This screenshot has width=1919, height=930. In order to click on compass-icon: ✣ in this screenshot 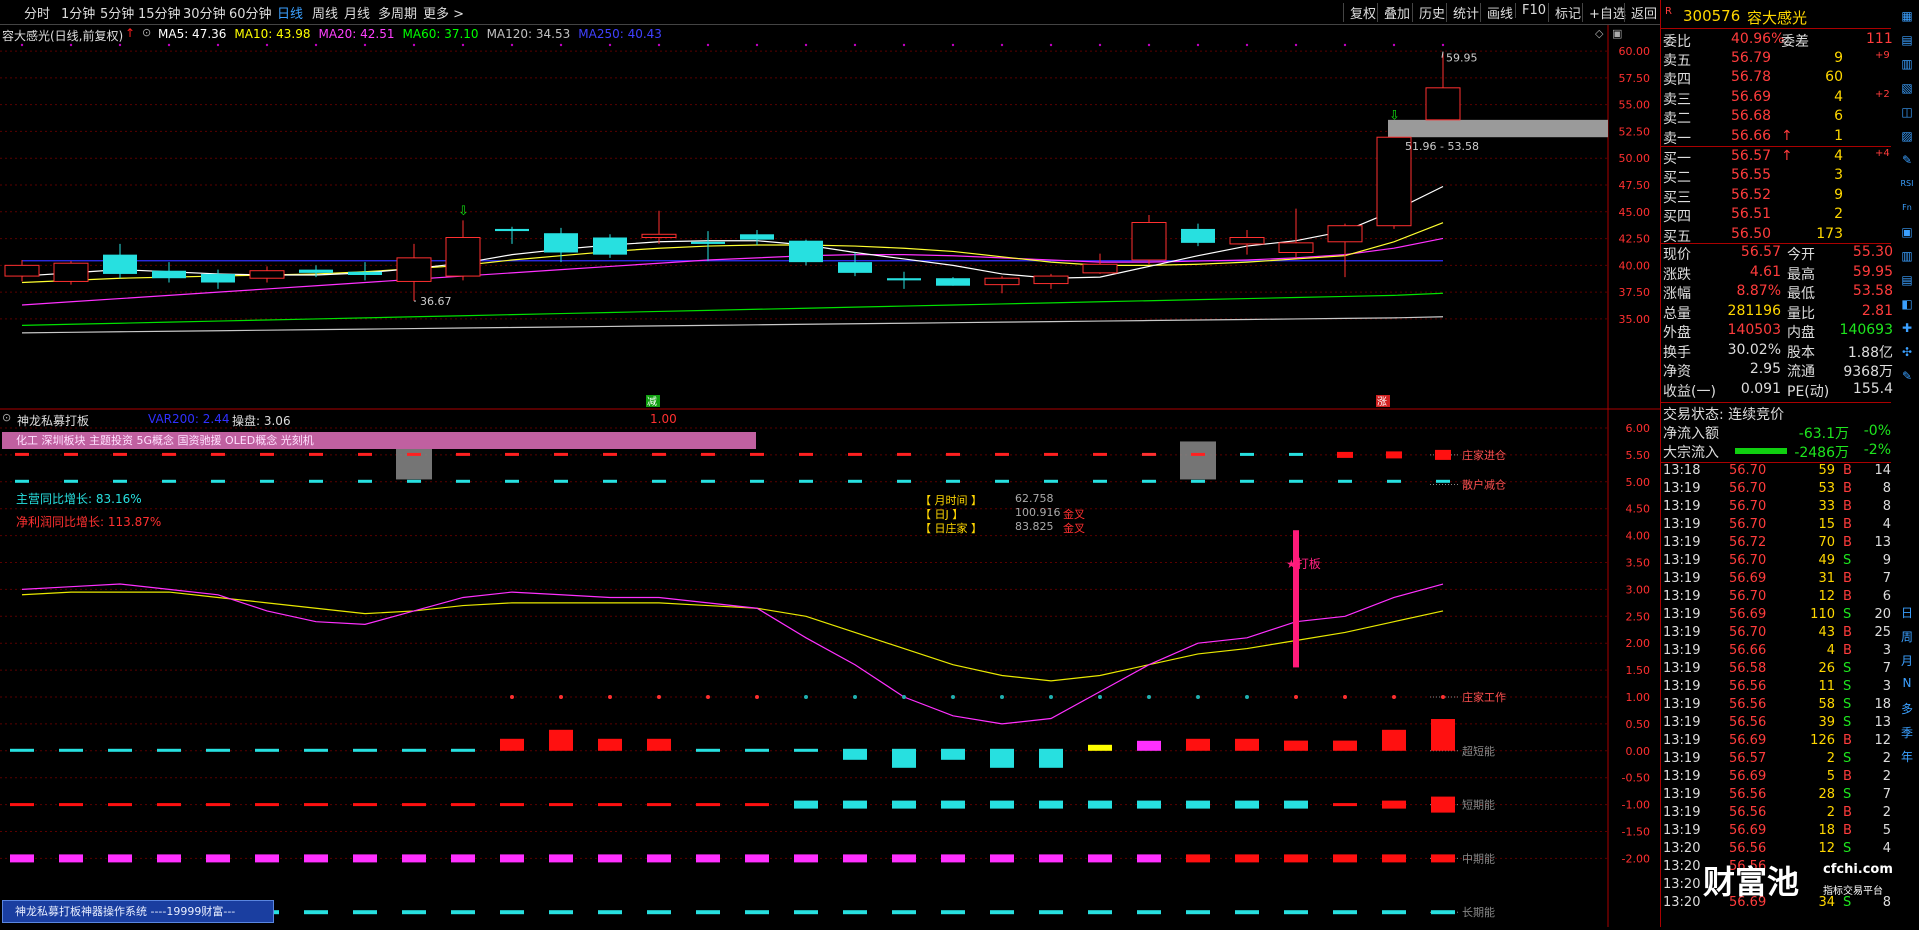, I will do `click(1907, 352)`.